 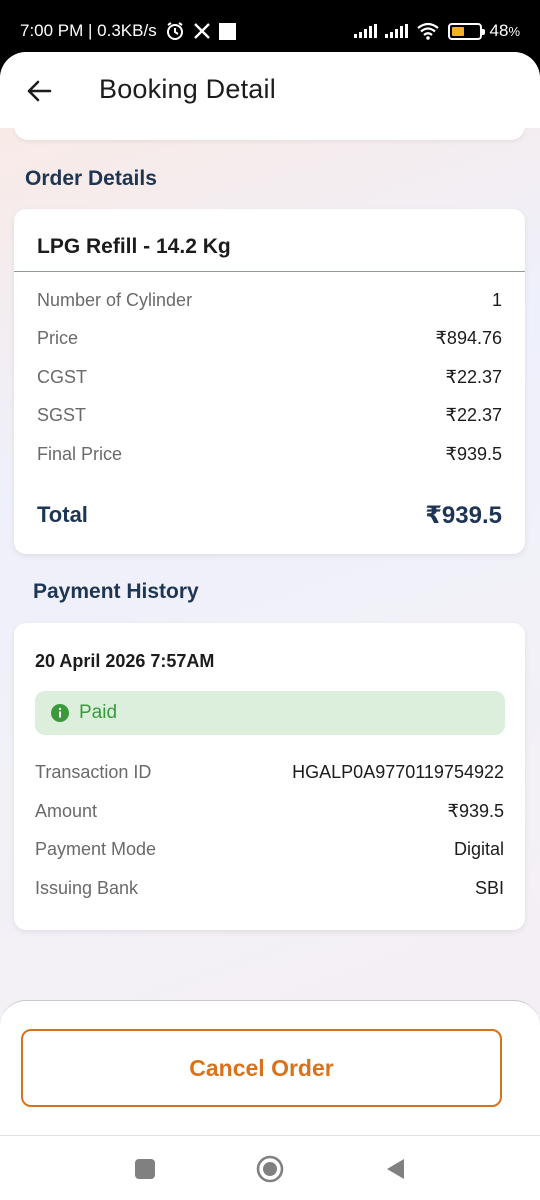 I want to click on app-header: Booking Detail, so click(x=270, y=90).